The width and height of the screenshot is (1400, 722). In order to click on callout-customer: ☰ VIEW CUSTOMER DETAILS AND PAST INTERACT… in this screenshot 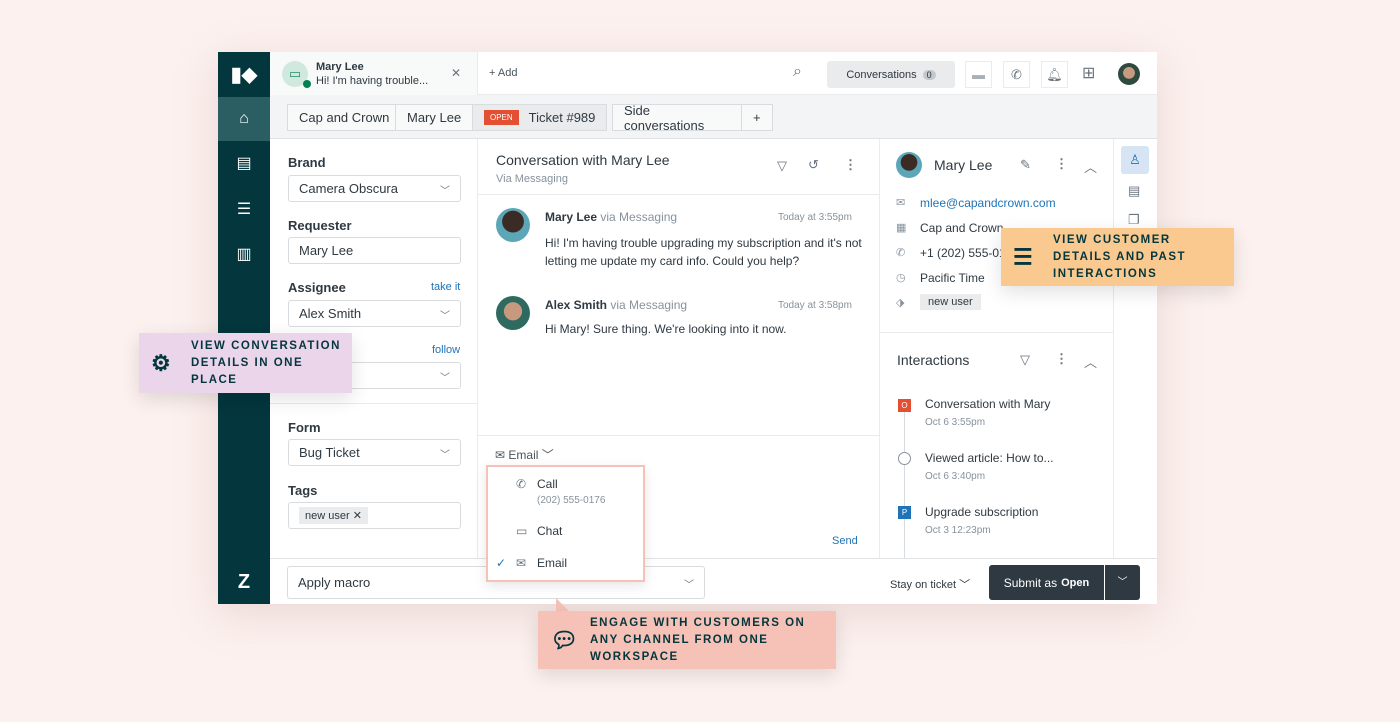, I will do `click(1117, 257)`.